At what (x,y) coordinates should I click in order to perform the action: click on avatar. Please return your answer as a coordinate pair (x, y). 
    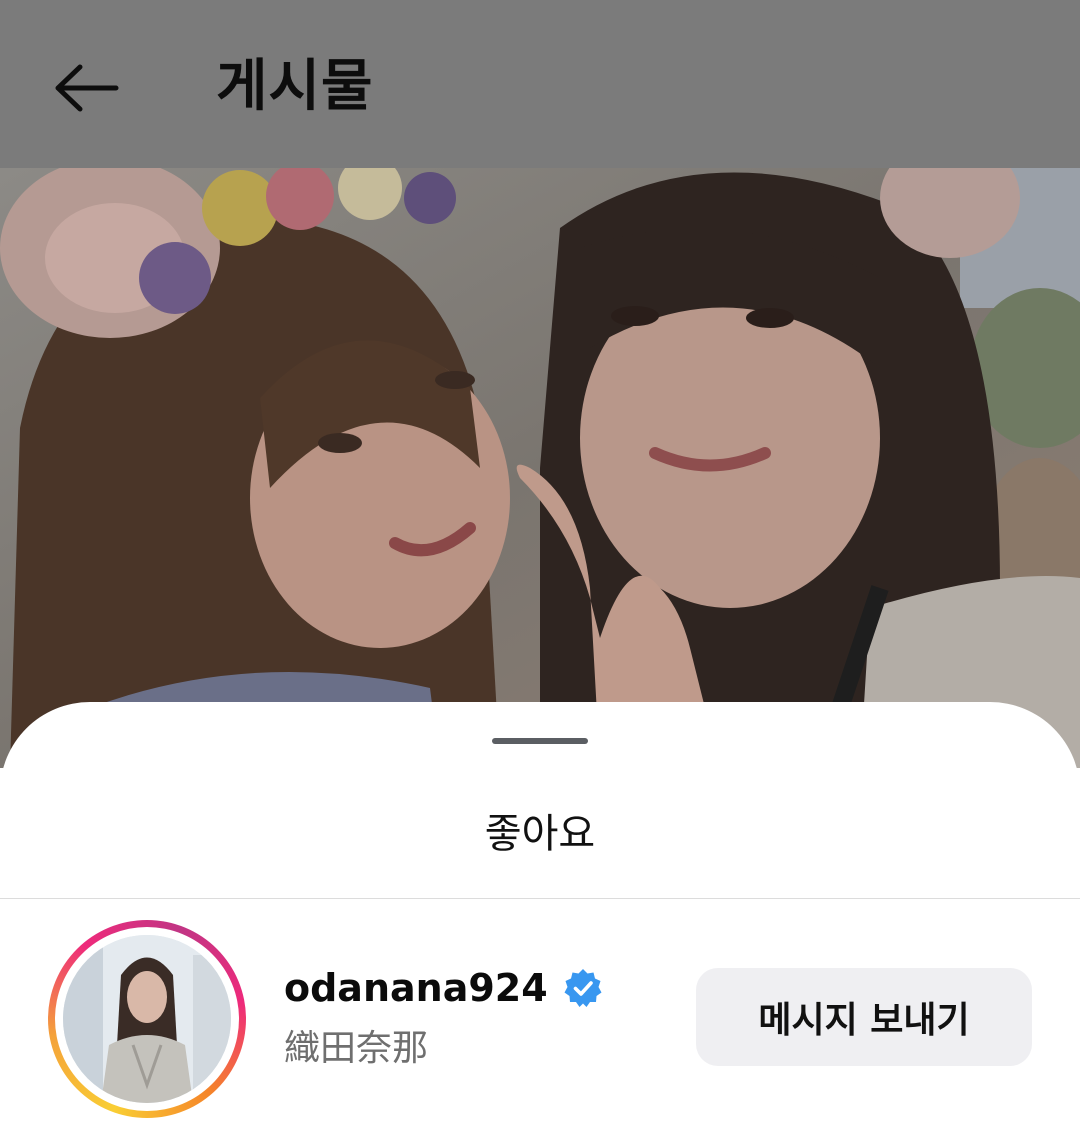
    Looking at the image, I should click on (147, 1019).